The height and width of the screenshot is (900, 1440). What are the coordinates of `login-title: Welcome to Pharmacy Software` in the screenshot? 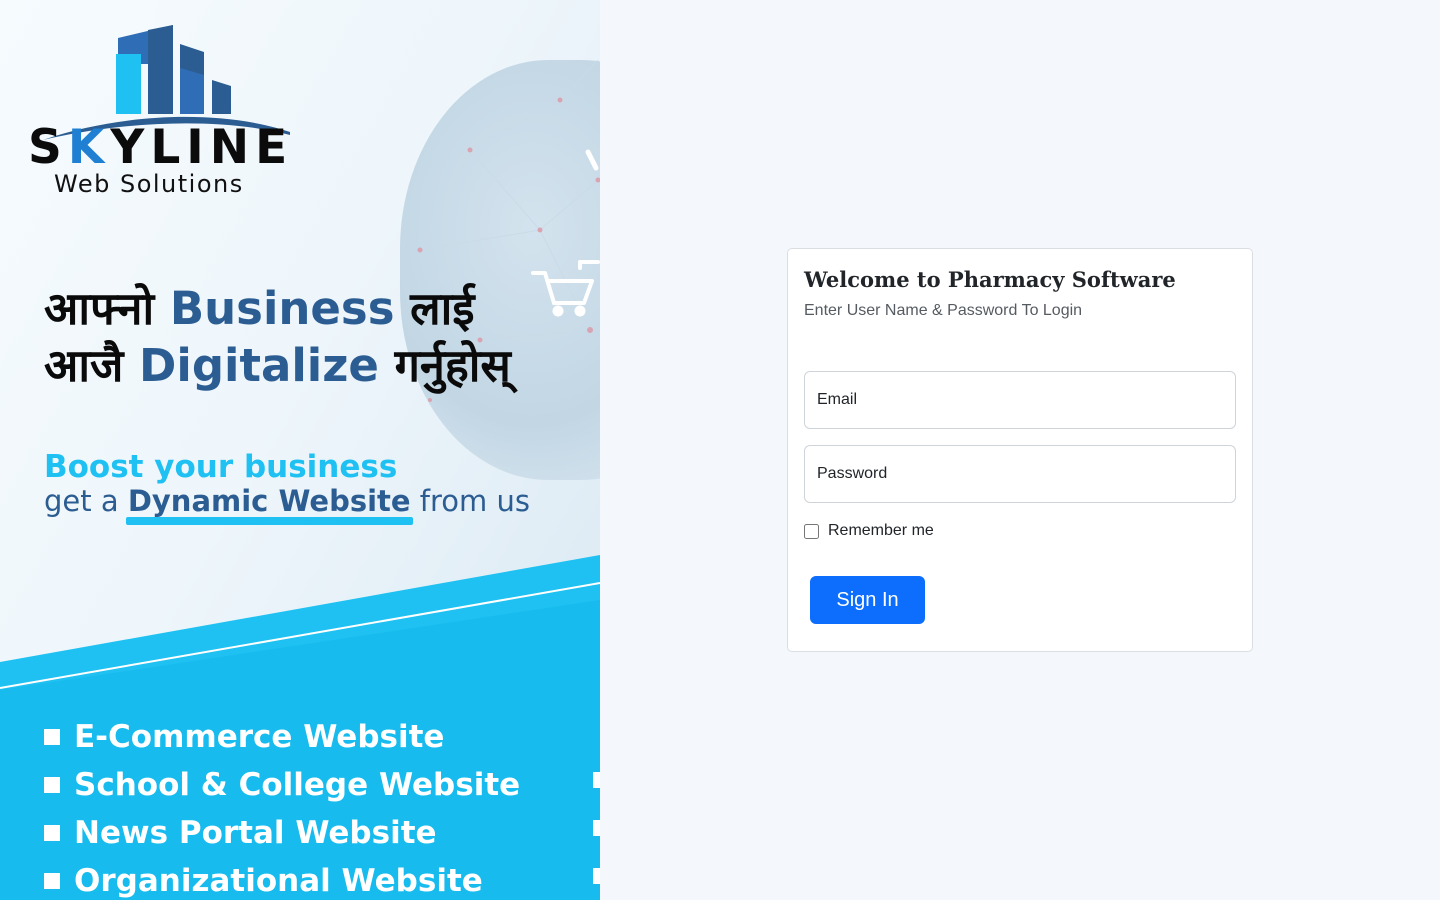 It's located at (990, 279).